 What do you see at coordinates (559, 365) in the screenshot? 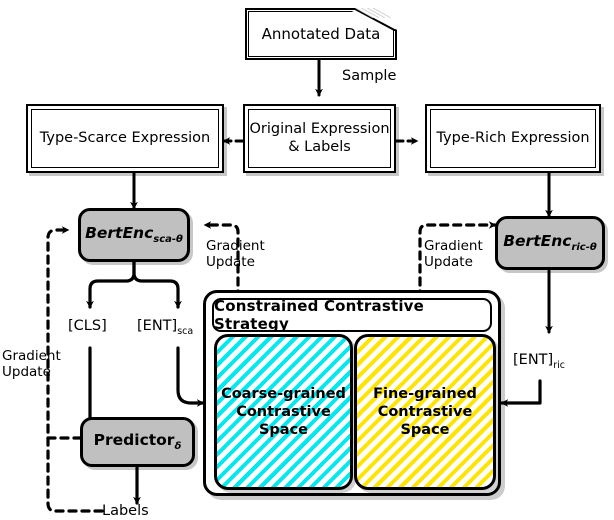
I see `ent-ric-subscript: ric` at bounding box center [559, 365].